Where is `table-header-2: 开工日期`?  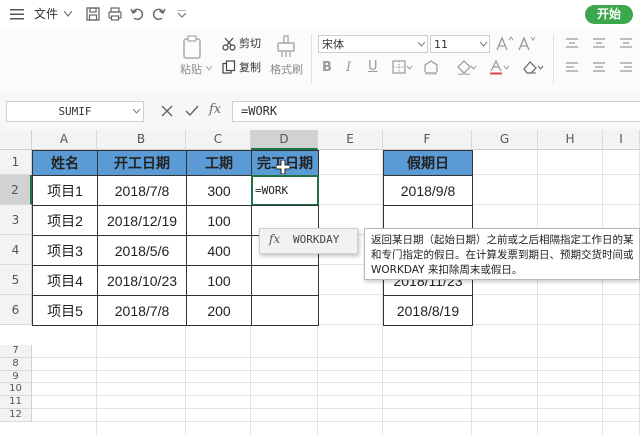
table-header-2: 开工日期 is located at coordinates (142, 163).